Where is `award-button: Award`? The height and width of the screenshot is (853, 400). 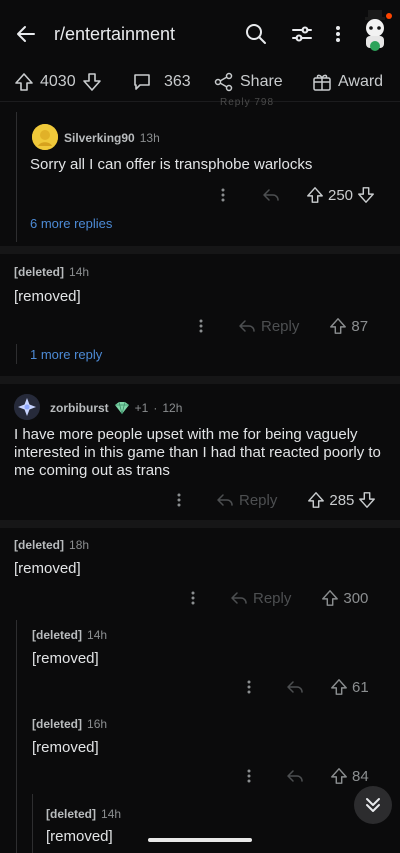 award-button: Award is located at coordinates (347, 82).